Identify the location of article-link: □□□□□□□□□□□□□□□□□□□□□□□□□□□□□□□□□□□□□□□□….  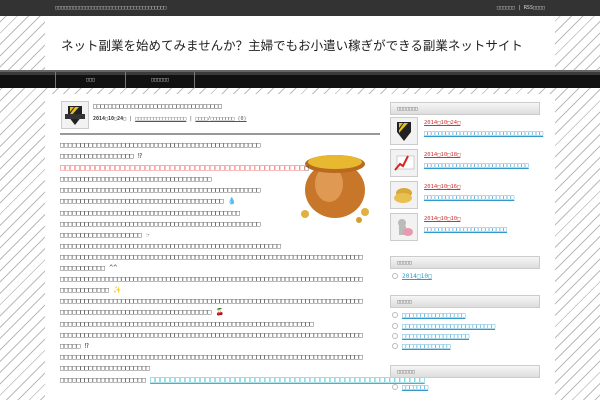
(287, 379).